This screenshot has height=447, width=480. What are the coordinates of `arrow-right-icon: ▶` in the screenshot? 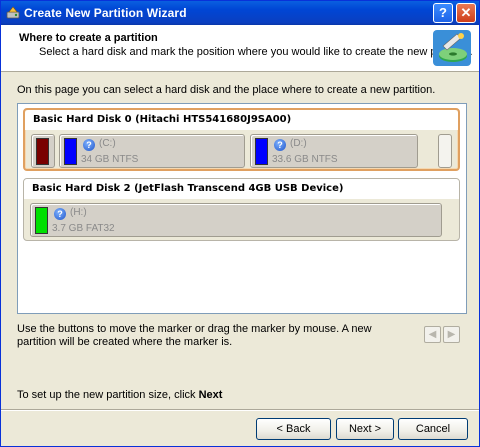 It's located at (451, 334).